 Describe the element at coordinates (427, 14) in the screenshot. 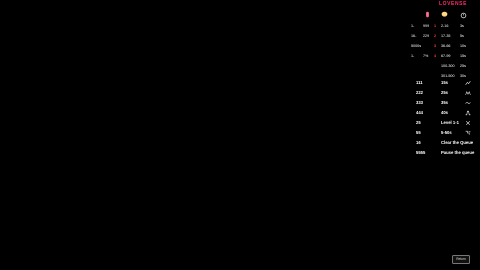

I see `toy-icon` at that location.